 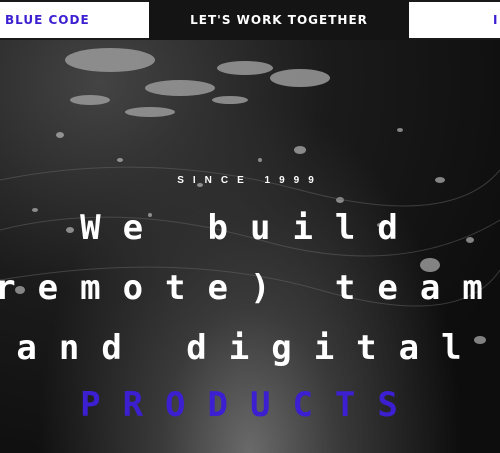 What do you see at coordinates (250, 405) in the screenshot?
I see `headline-products: PRODUCTS` at bounding box center [250, 405].